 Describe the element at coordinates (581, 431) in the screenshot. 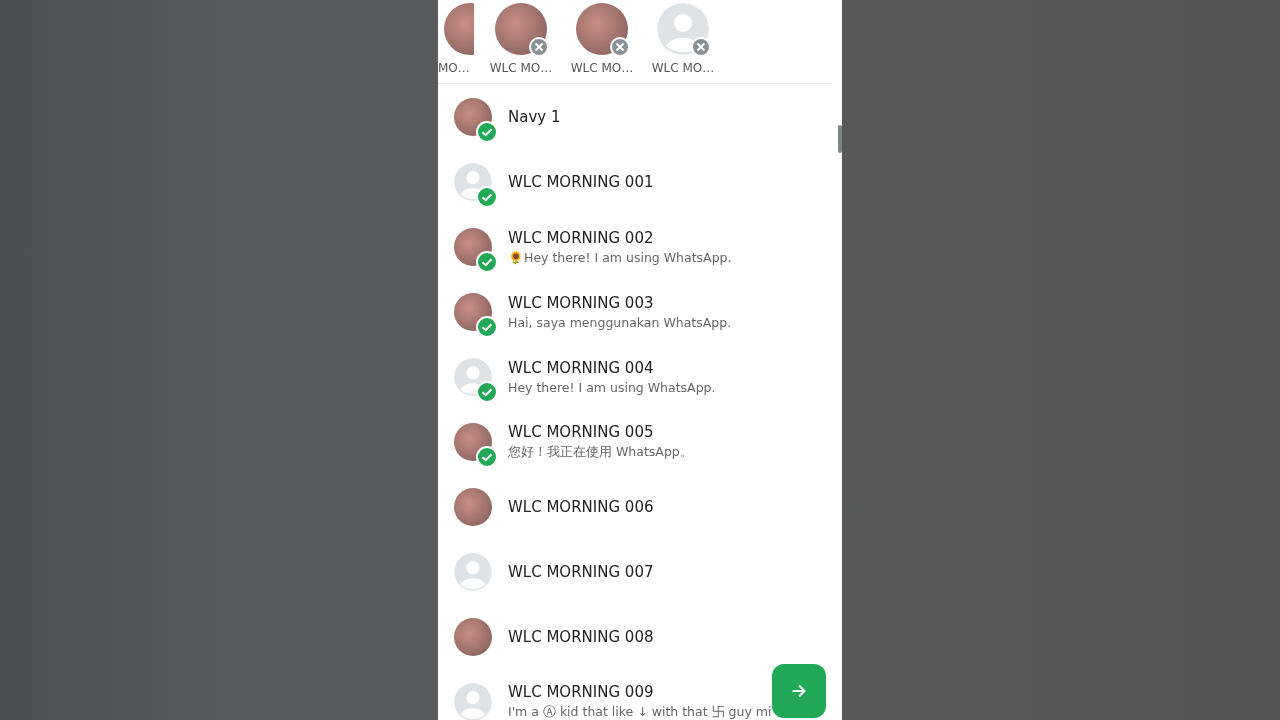

I see `contact-name: WLC MORNING 005` at that location.